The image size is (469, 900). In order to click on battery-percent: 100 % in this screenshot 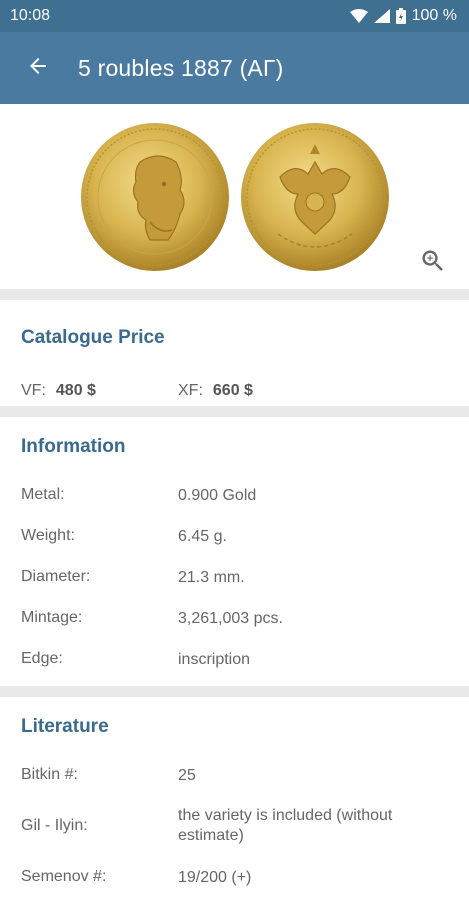, I will do `click(434, 15)`.